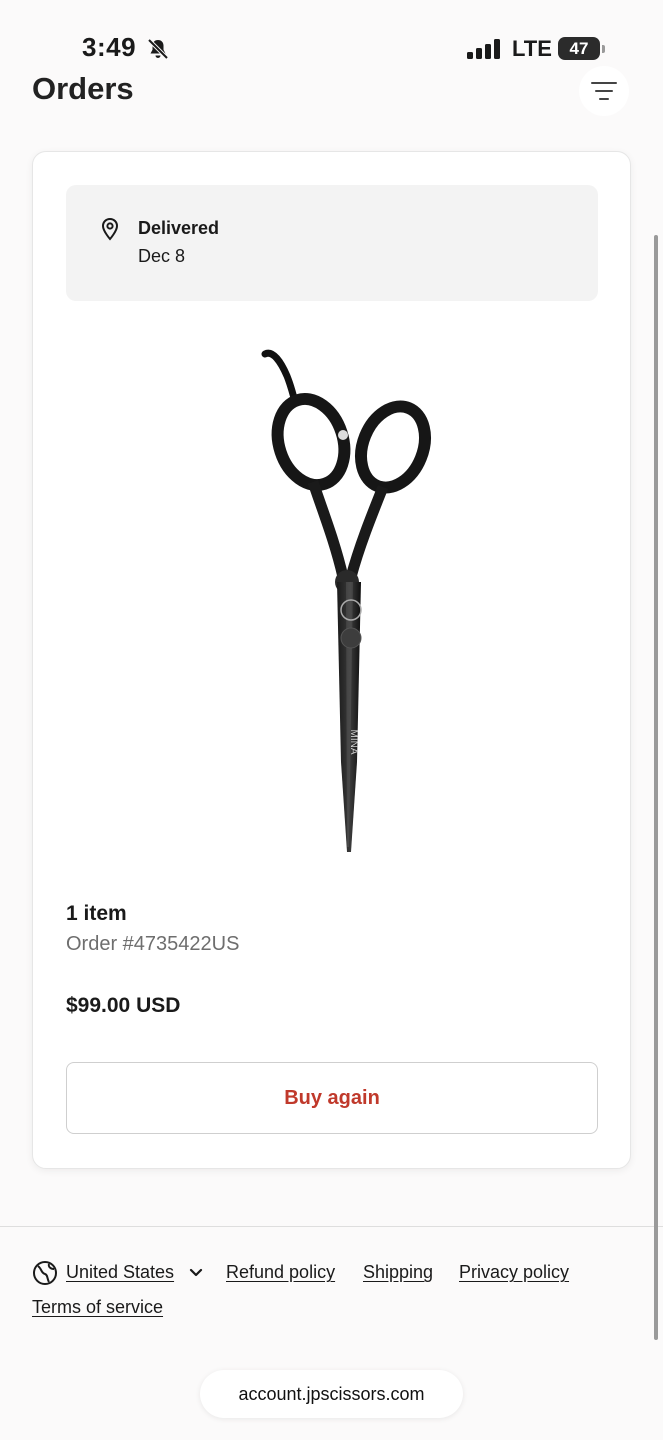 Image resolution: width=663 pixels, height=1440 pixels. Describe the element at coordinates (353, 742) in the screenshot. I see `product-engraving: MINA` at that location.